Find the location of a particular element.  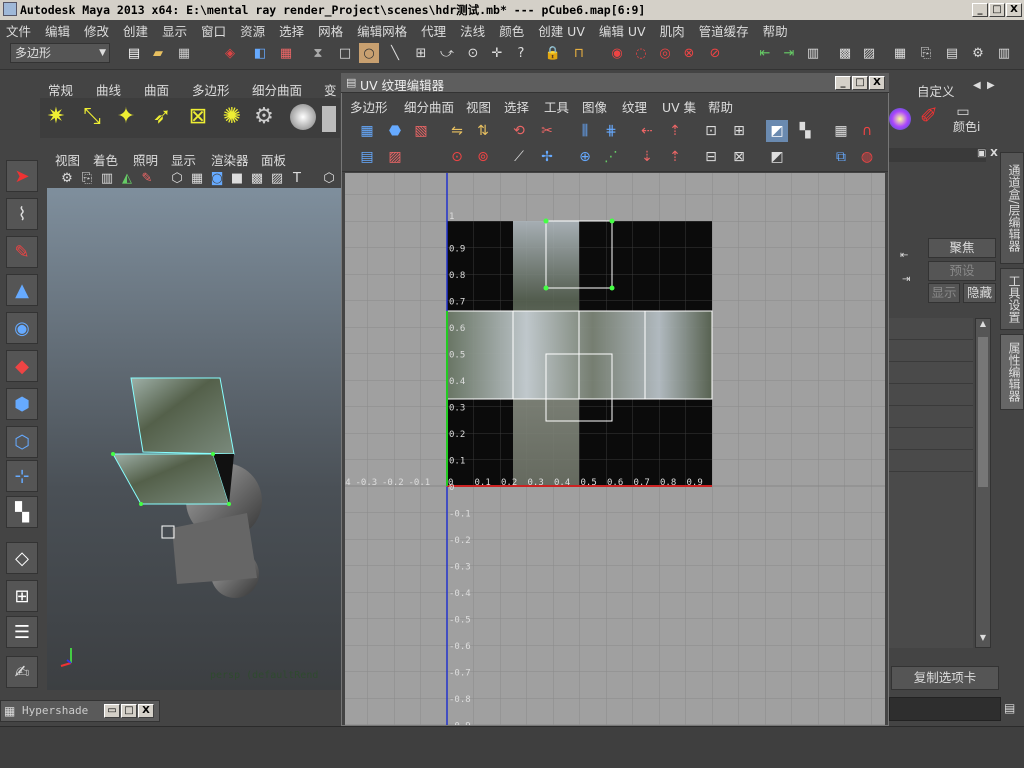

select-hierarchy-icon: ◈ is located at coordinates (230, 53).